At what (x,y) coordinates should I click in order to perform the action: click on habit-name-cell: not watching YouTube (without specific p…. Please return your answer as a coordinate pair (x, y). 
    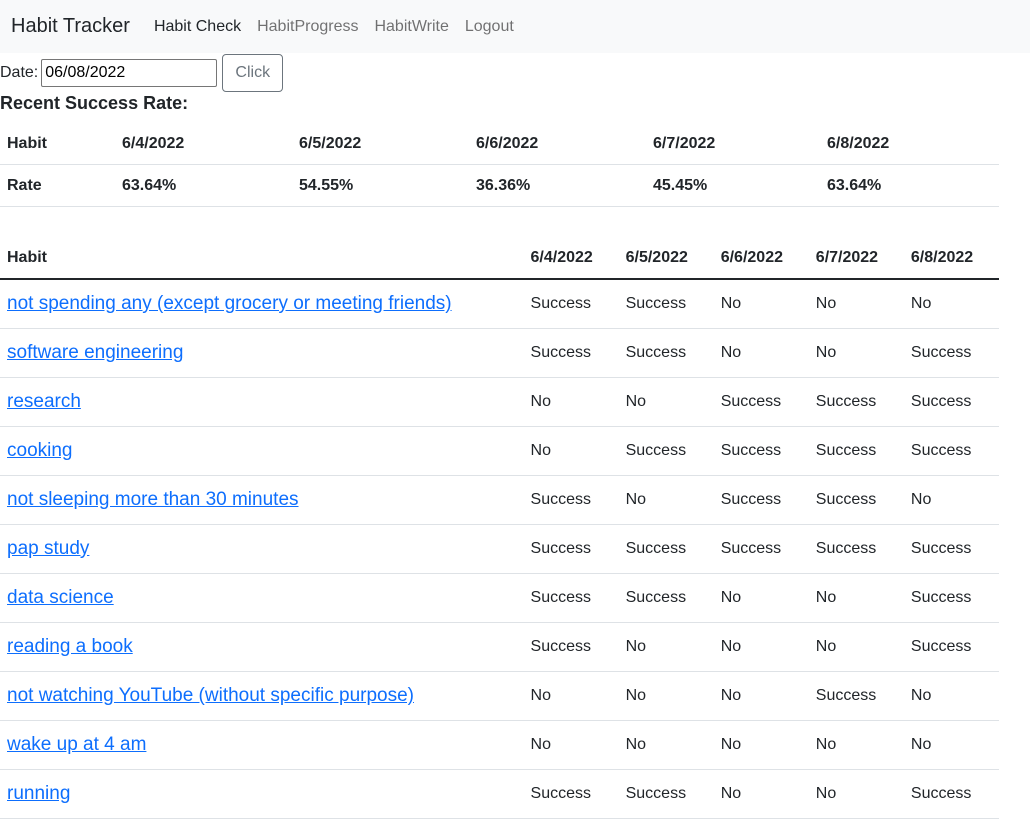
    Looking at the image, I should click on (262, 696).